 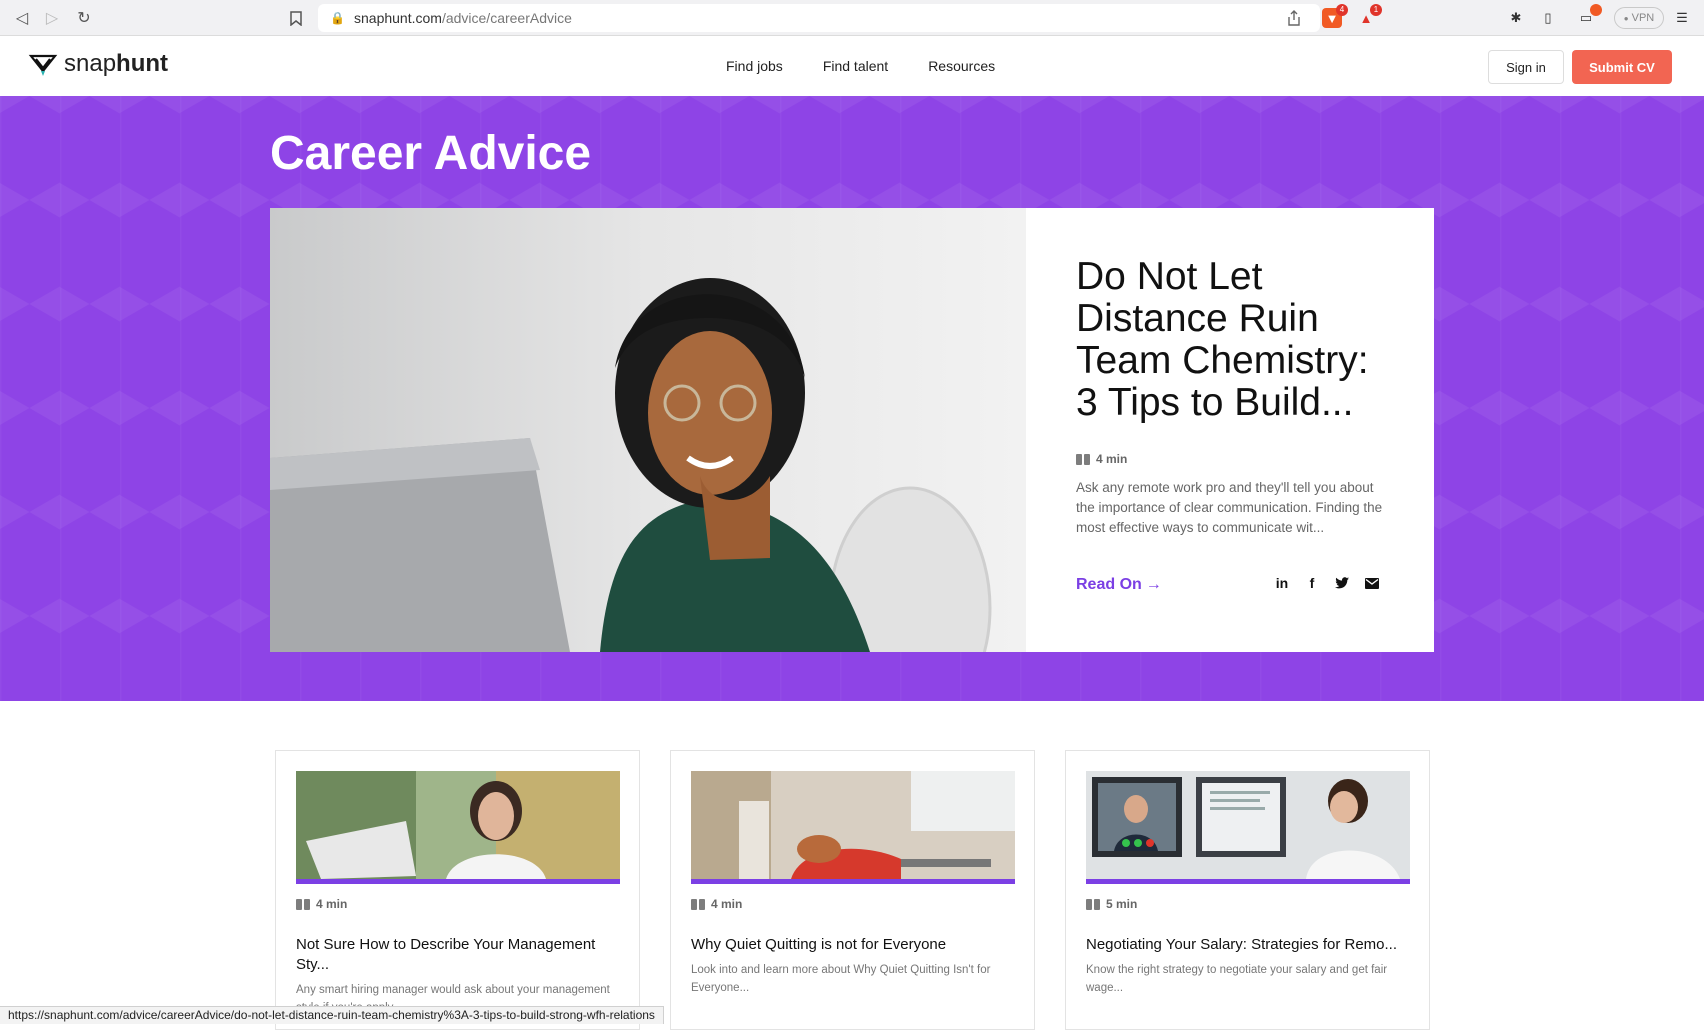 What do you see at coordinates (1342, 10) in the screenshot?
I see `brave-badge: 4` at bounding box center [1342, 10].